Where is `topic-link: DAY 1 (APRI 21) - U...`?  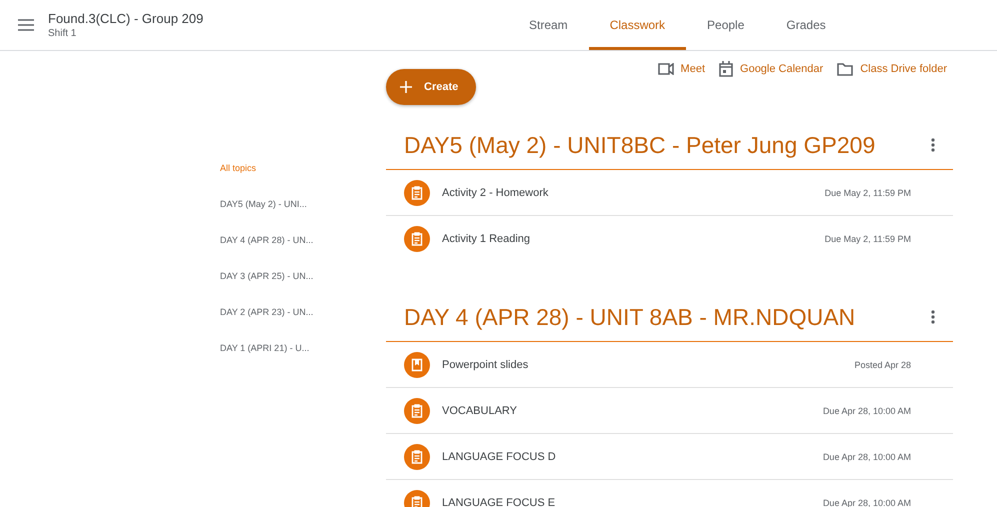 topic-link: DAY 1 (APRI 21) - U... is located at coordinates (303, 361).